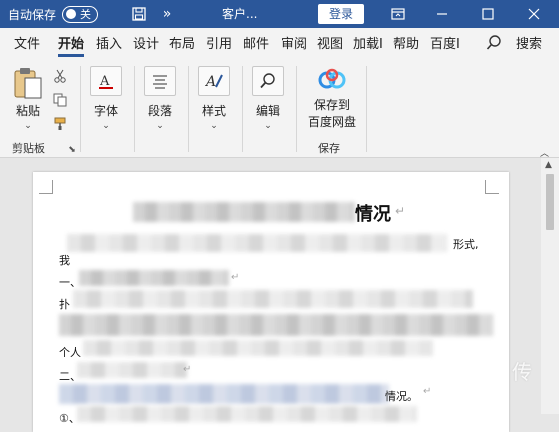 The image size is (559, 432). Describe the element at coordinates (32, 14) in the screenshot. I see `autosave-label: 自动保存` at that location.